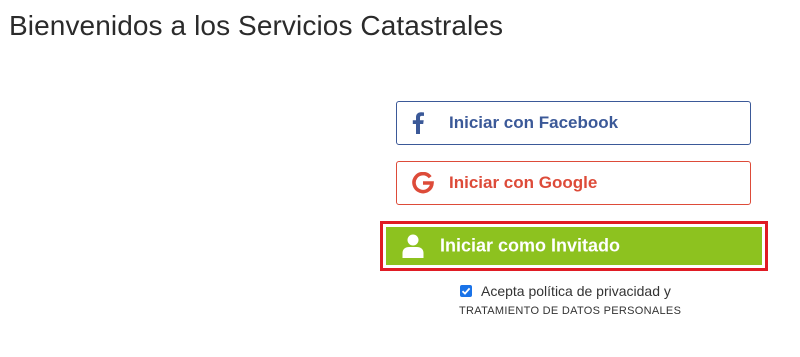 The height and width of the screenshot is (357, 800). Describe the element at coordinates (423, 183) in the screenshot. I see `google-icon` at that location.